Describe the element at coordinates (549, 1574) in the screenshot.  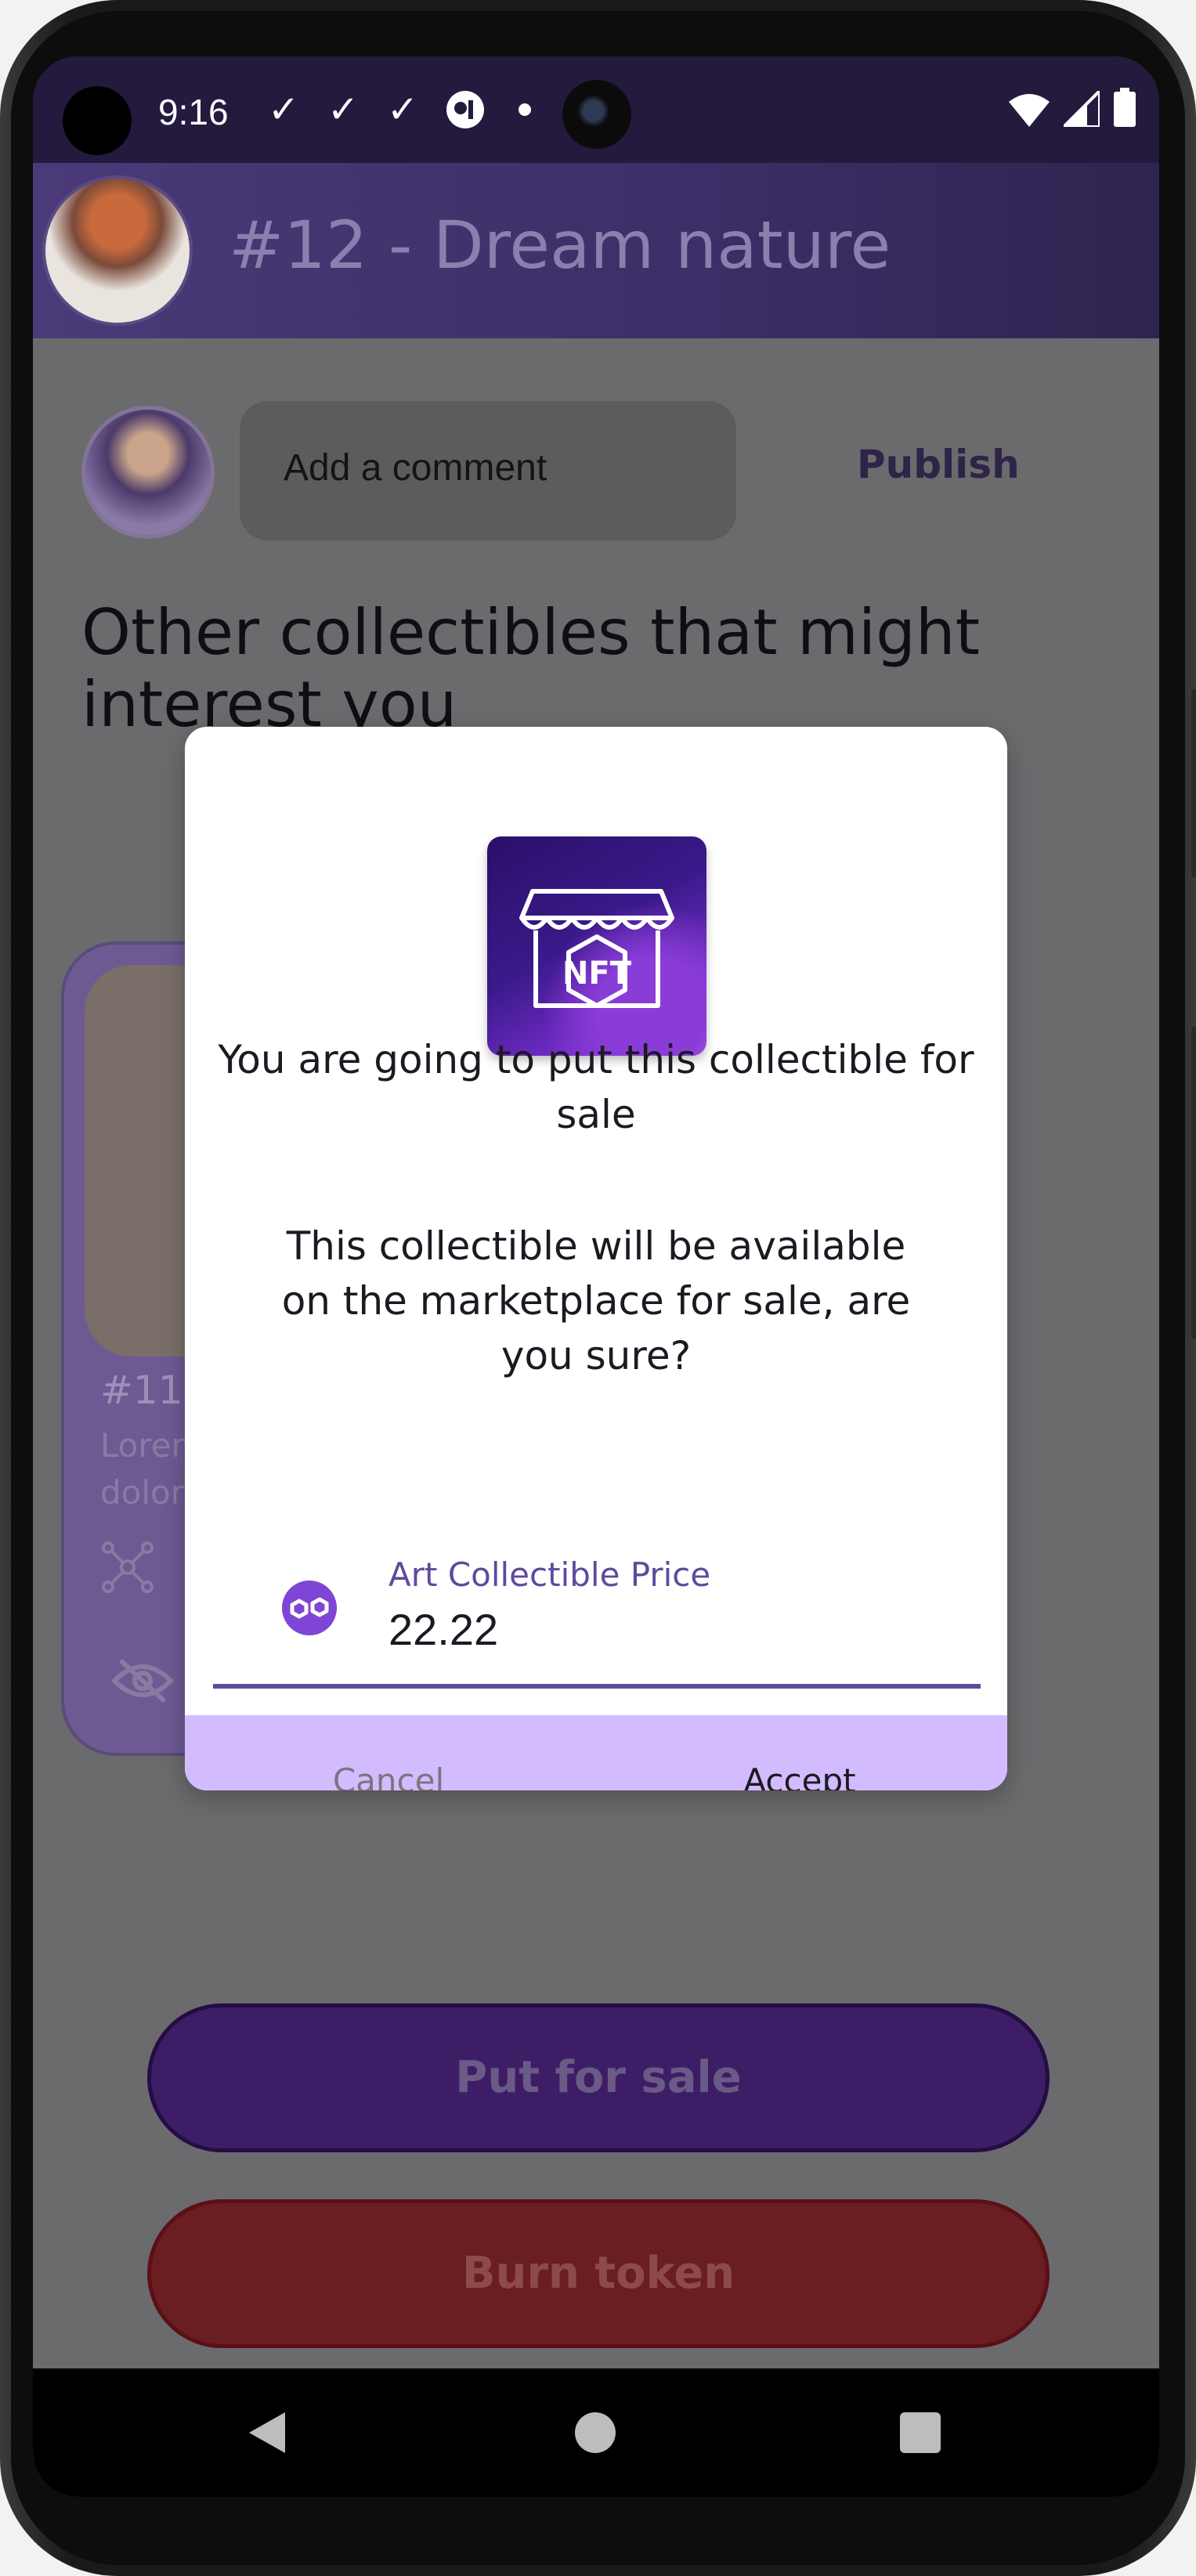
I see `price-field-label: Art Collectible Price` at that location.